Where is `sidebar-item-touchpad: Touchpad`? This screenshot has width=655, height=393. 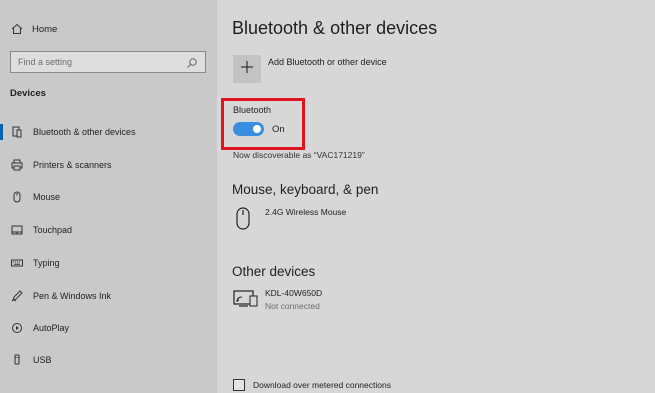 sidebar-item-touchpad: Touchpad is located at coordinates (108, 230).